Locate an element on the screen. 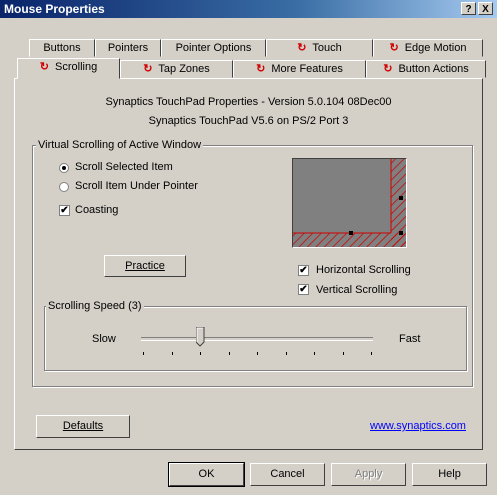  synaptics-link: www.synaptics.com is located at coordinates (418, 426).